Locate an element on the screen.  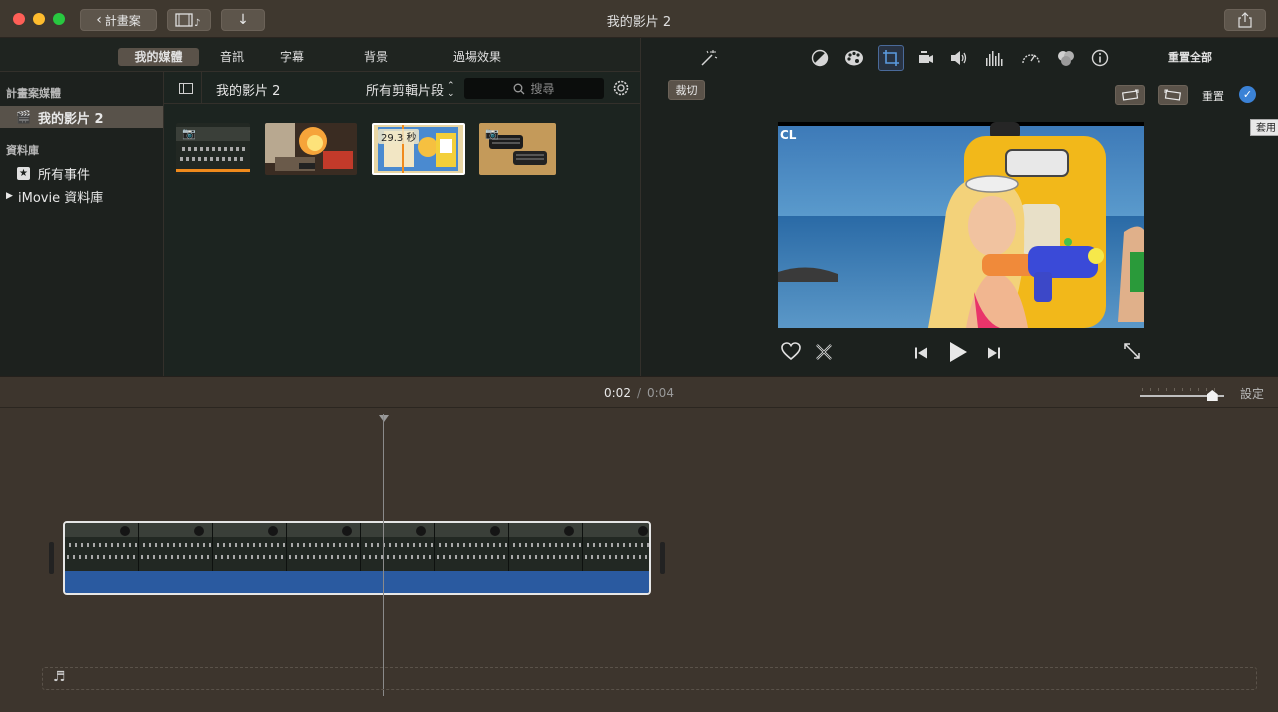
browser-tabs-bar: 我的媒體 音訊 字幕 背景 過場效果 is located at coordinates (320, 55).